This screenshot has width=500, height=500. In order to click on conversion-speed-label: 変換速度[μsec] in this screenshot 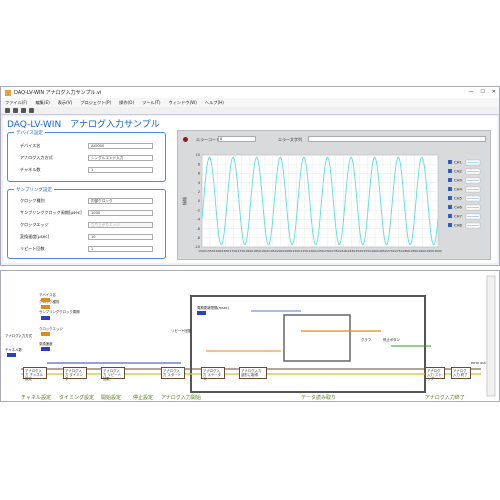, I will do `click(35, 236)`.